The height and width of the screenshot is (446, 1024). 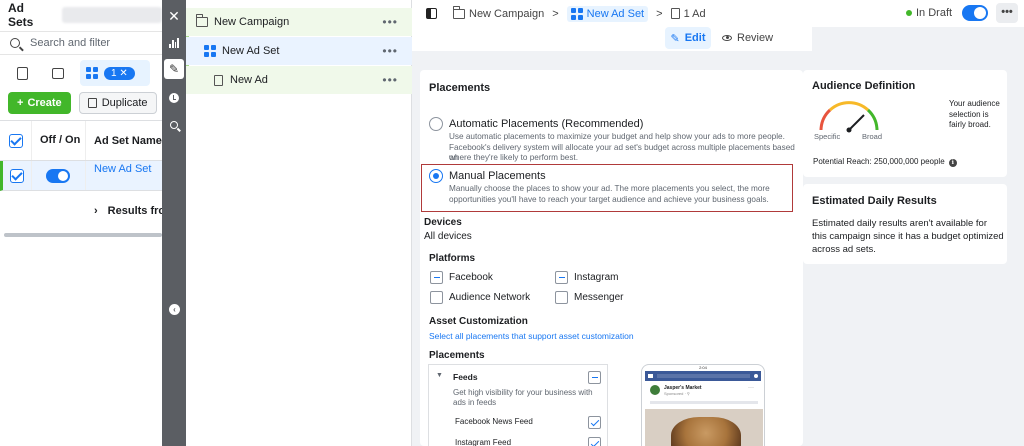 I want to click on tree-campaign-label: New Campaign, so click(x=252, y=22).